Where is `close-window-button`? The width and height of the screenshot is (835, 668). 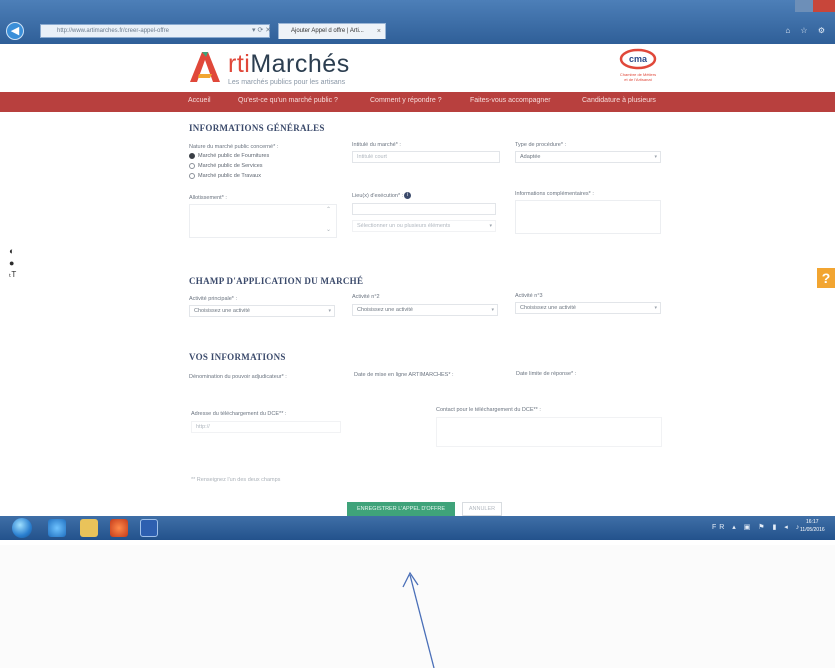 close-window-button is located at coordinates (824, 6).